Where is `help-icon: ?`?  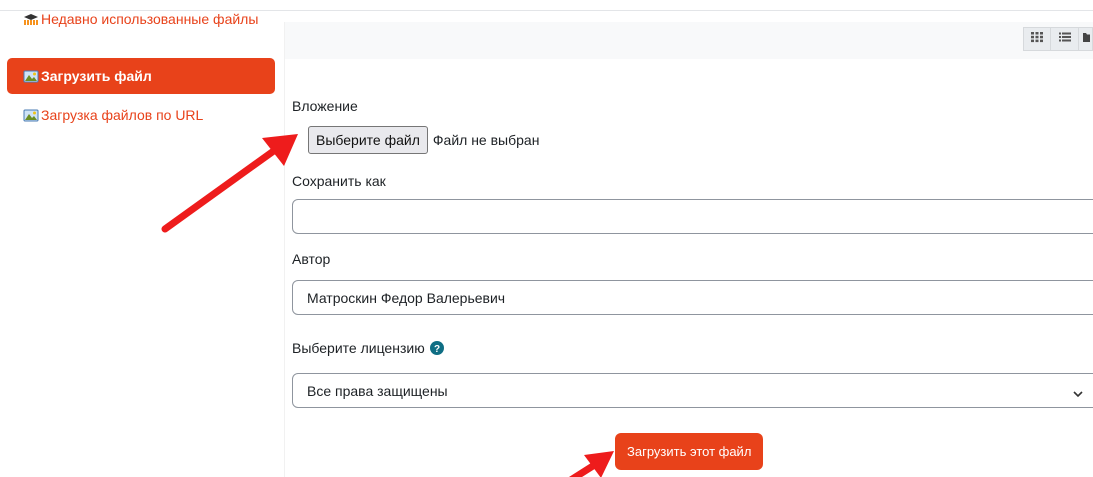
help-icon: ? is located at coordinates (436, 348).